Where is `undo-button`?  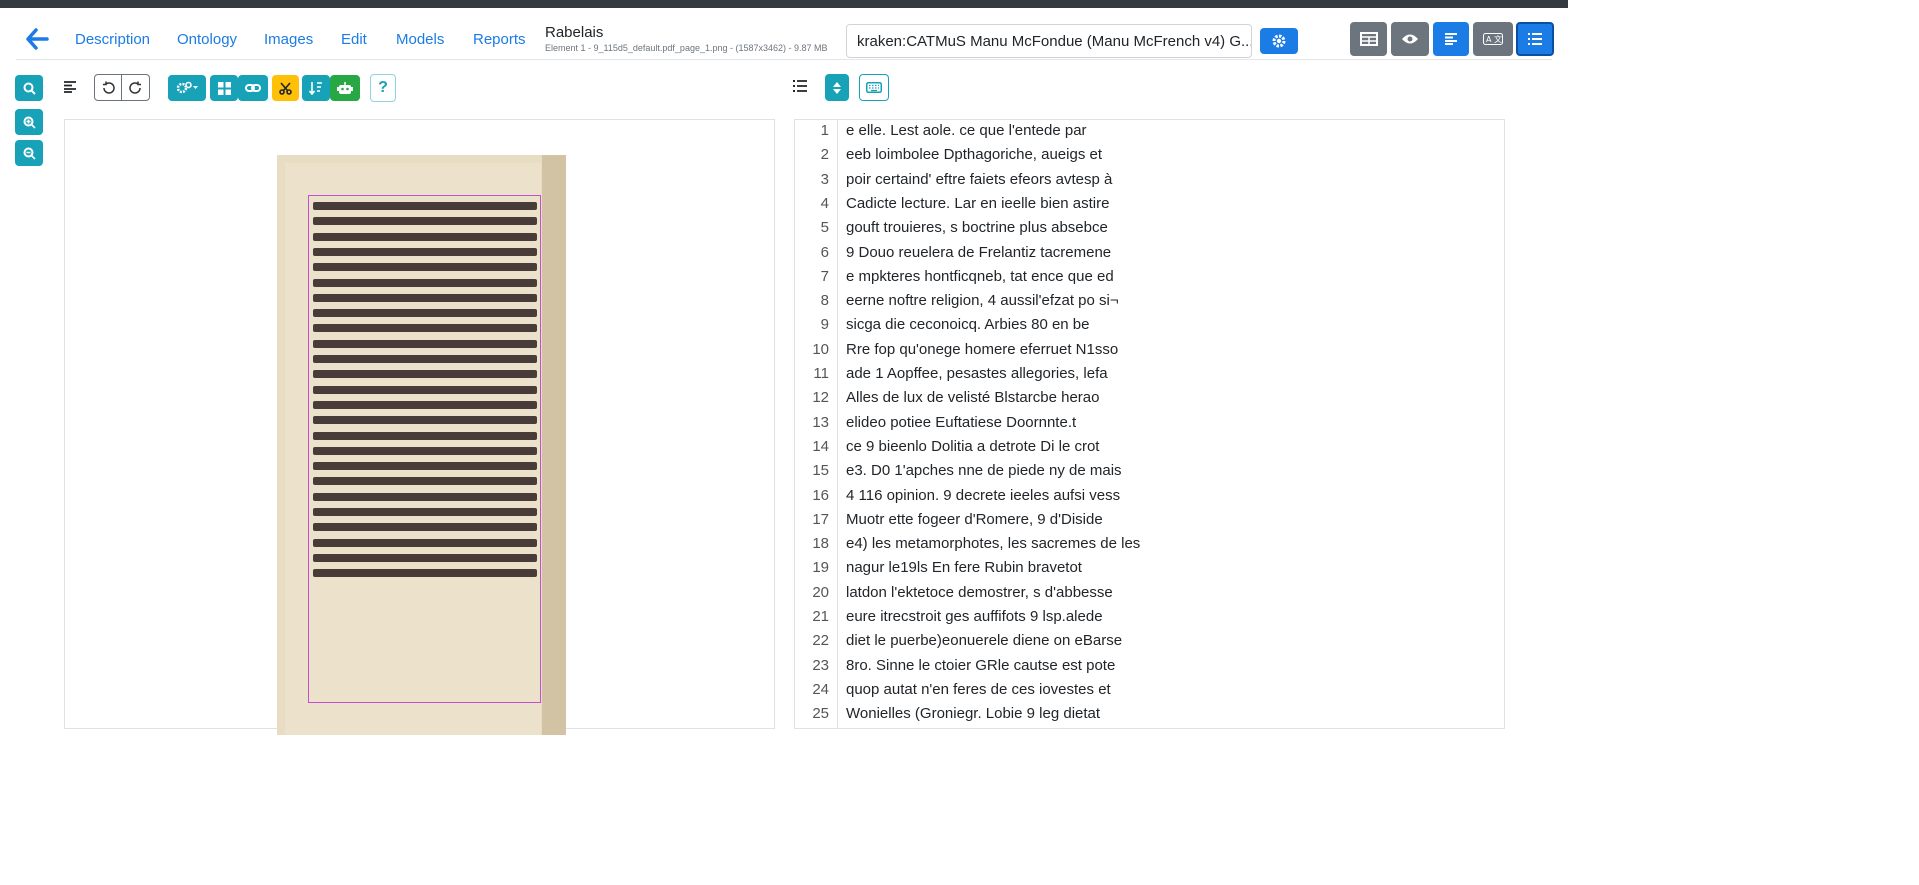
undo-button is located at coordinates (108, 87).